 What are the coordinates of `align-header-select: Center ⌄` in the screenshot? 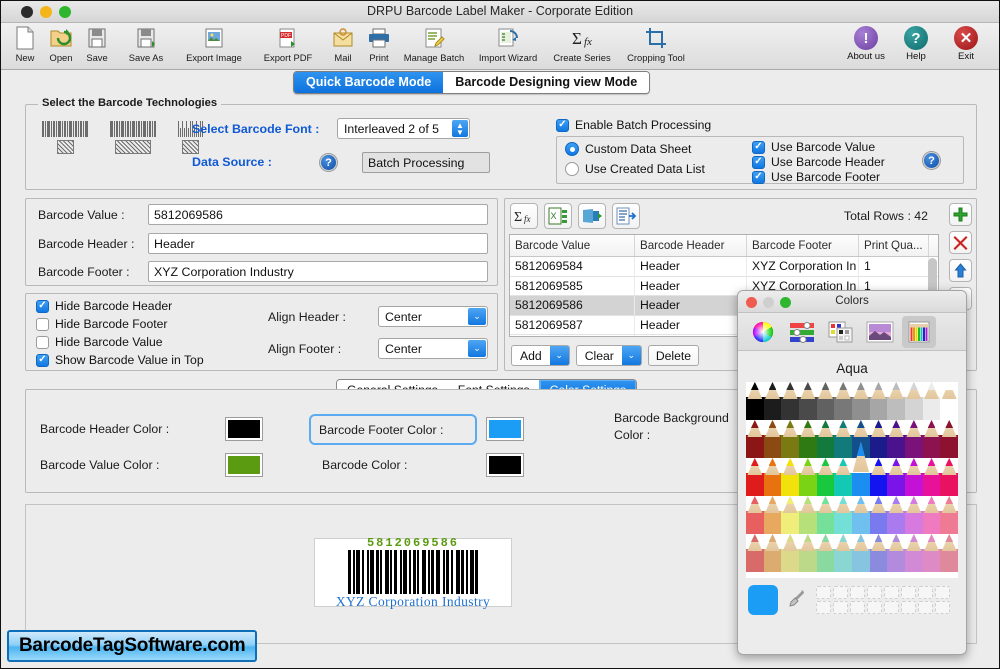 It's located at (433, 316).